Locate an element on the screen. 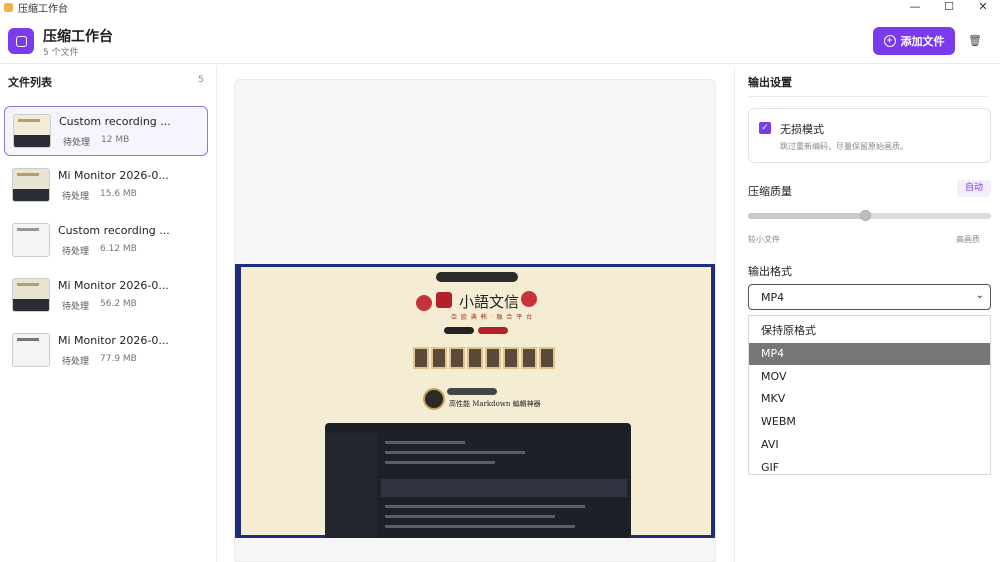  quality-min-label: 较小文件 is located at coordinates (764, 239).